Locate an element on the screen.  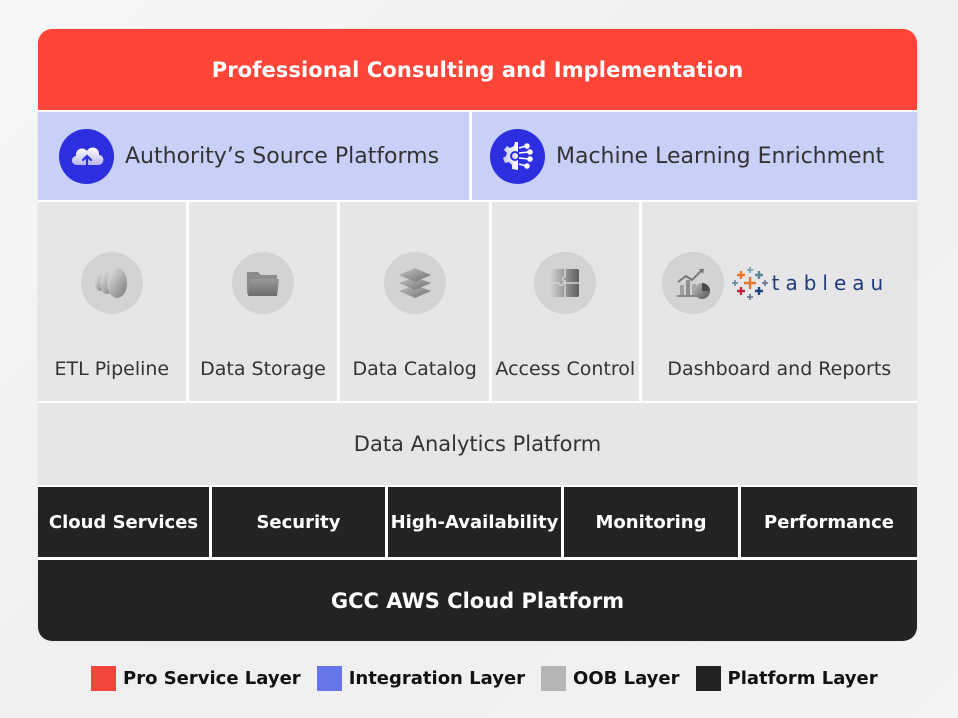
platform-item-label: Security is located at coordinates (298, 522).